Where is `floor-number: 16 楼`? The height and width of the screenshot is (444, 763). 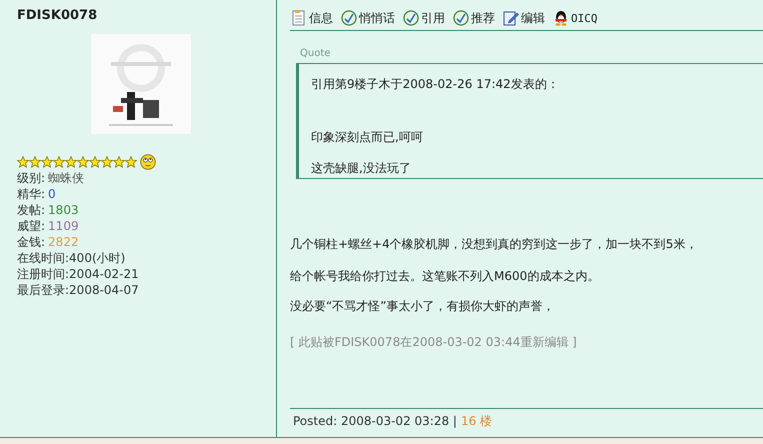
floor-number: 16 楼 is located at coordinates (476, 421).